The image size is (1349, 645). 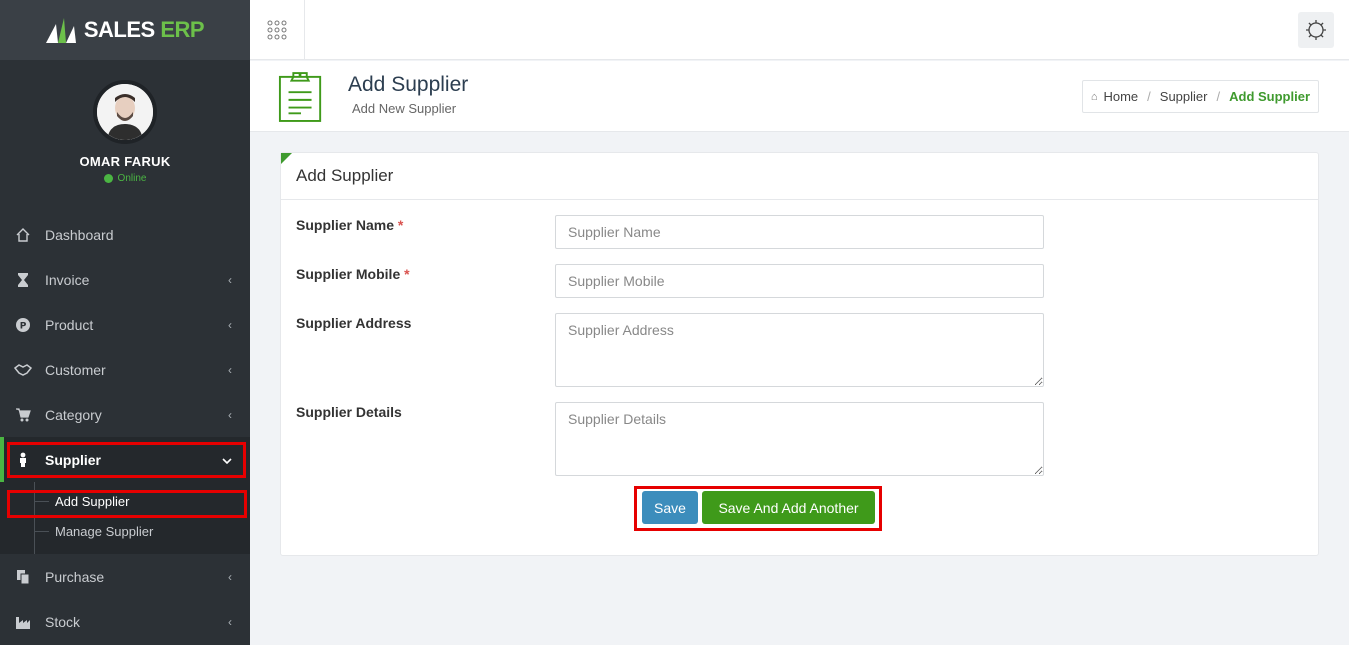 What do you see at coordinates (125, 234) in the screenshot?
I see `sidebar-item-dashboard: Dashboard` at bounding box center [125, 234].